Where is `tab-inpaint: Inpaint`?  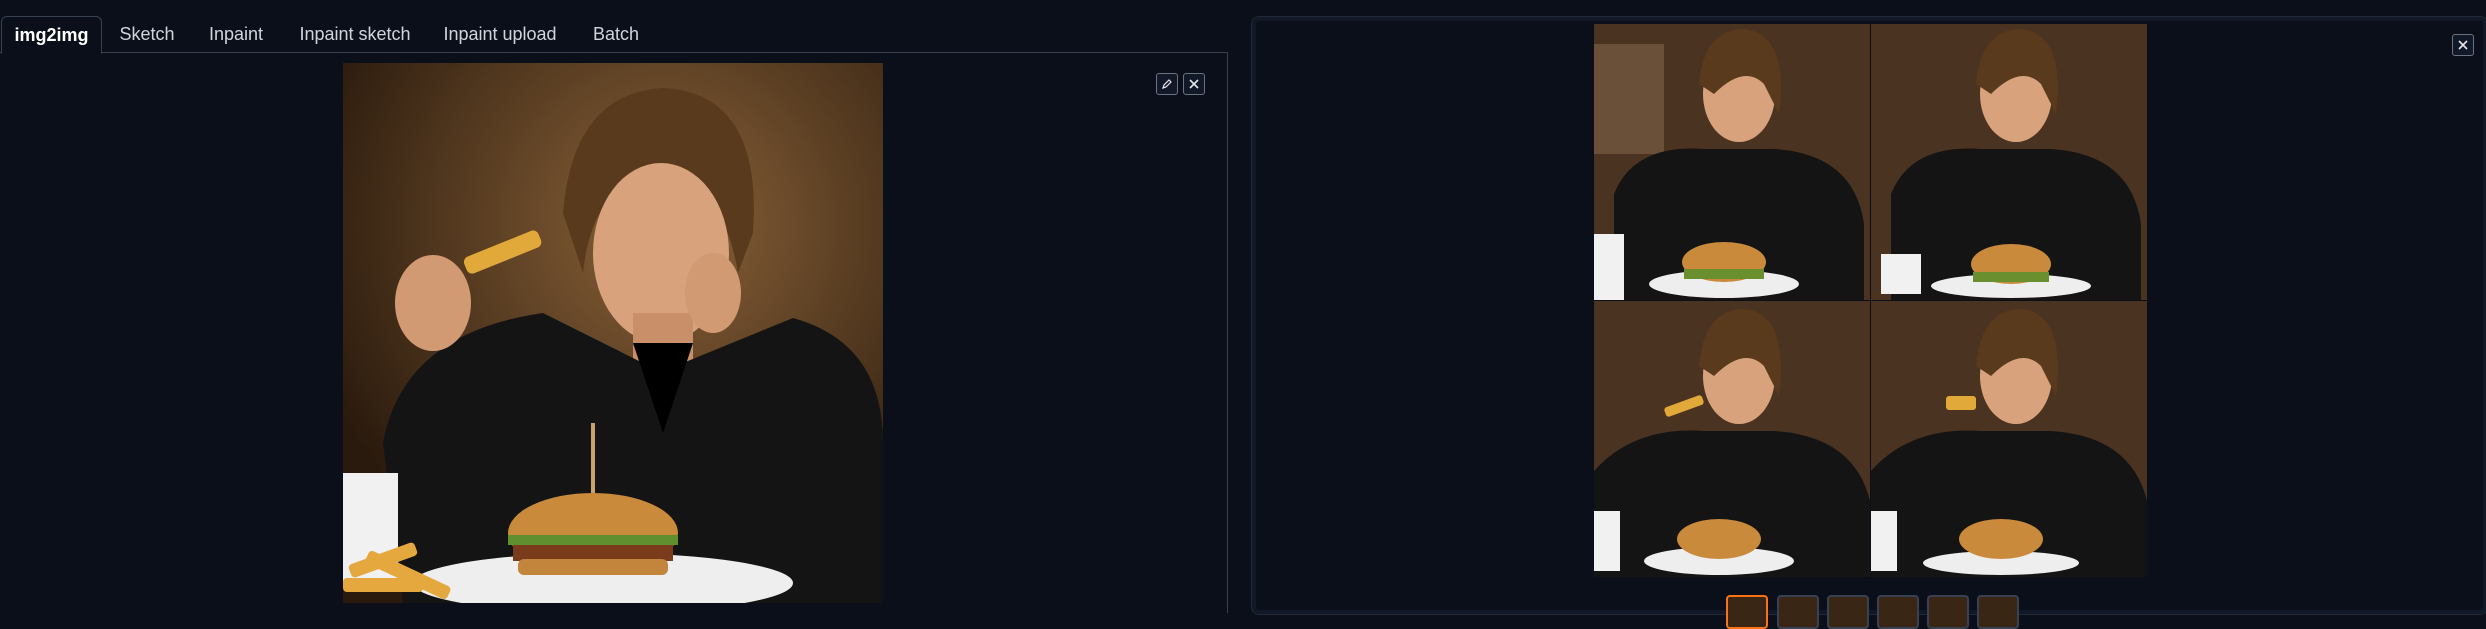
tab-inpaint: Inpaint is located at coordinates (236, 34).